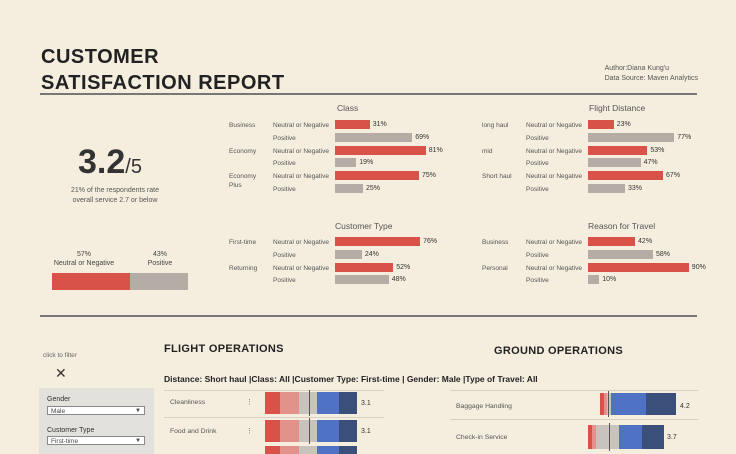  I want to click on summary-neutral-legend: 57% Neutral or Negative, so click(84, 259).